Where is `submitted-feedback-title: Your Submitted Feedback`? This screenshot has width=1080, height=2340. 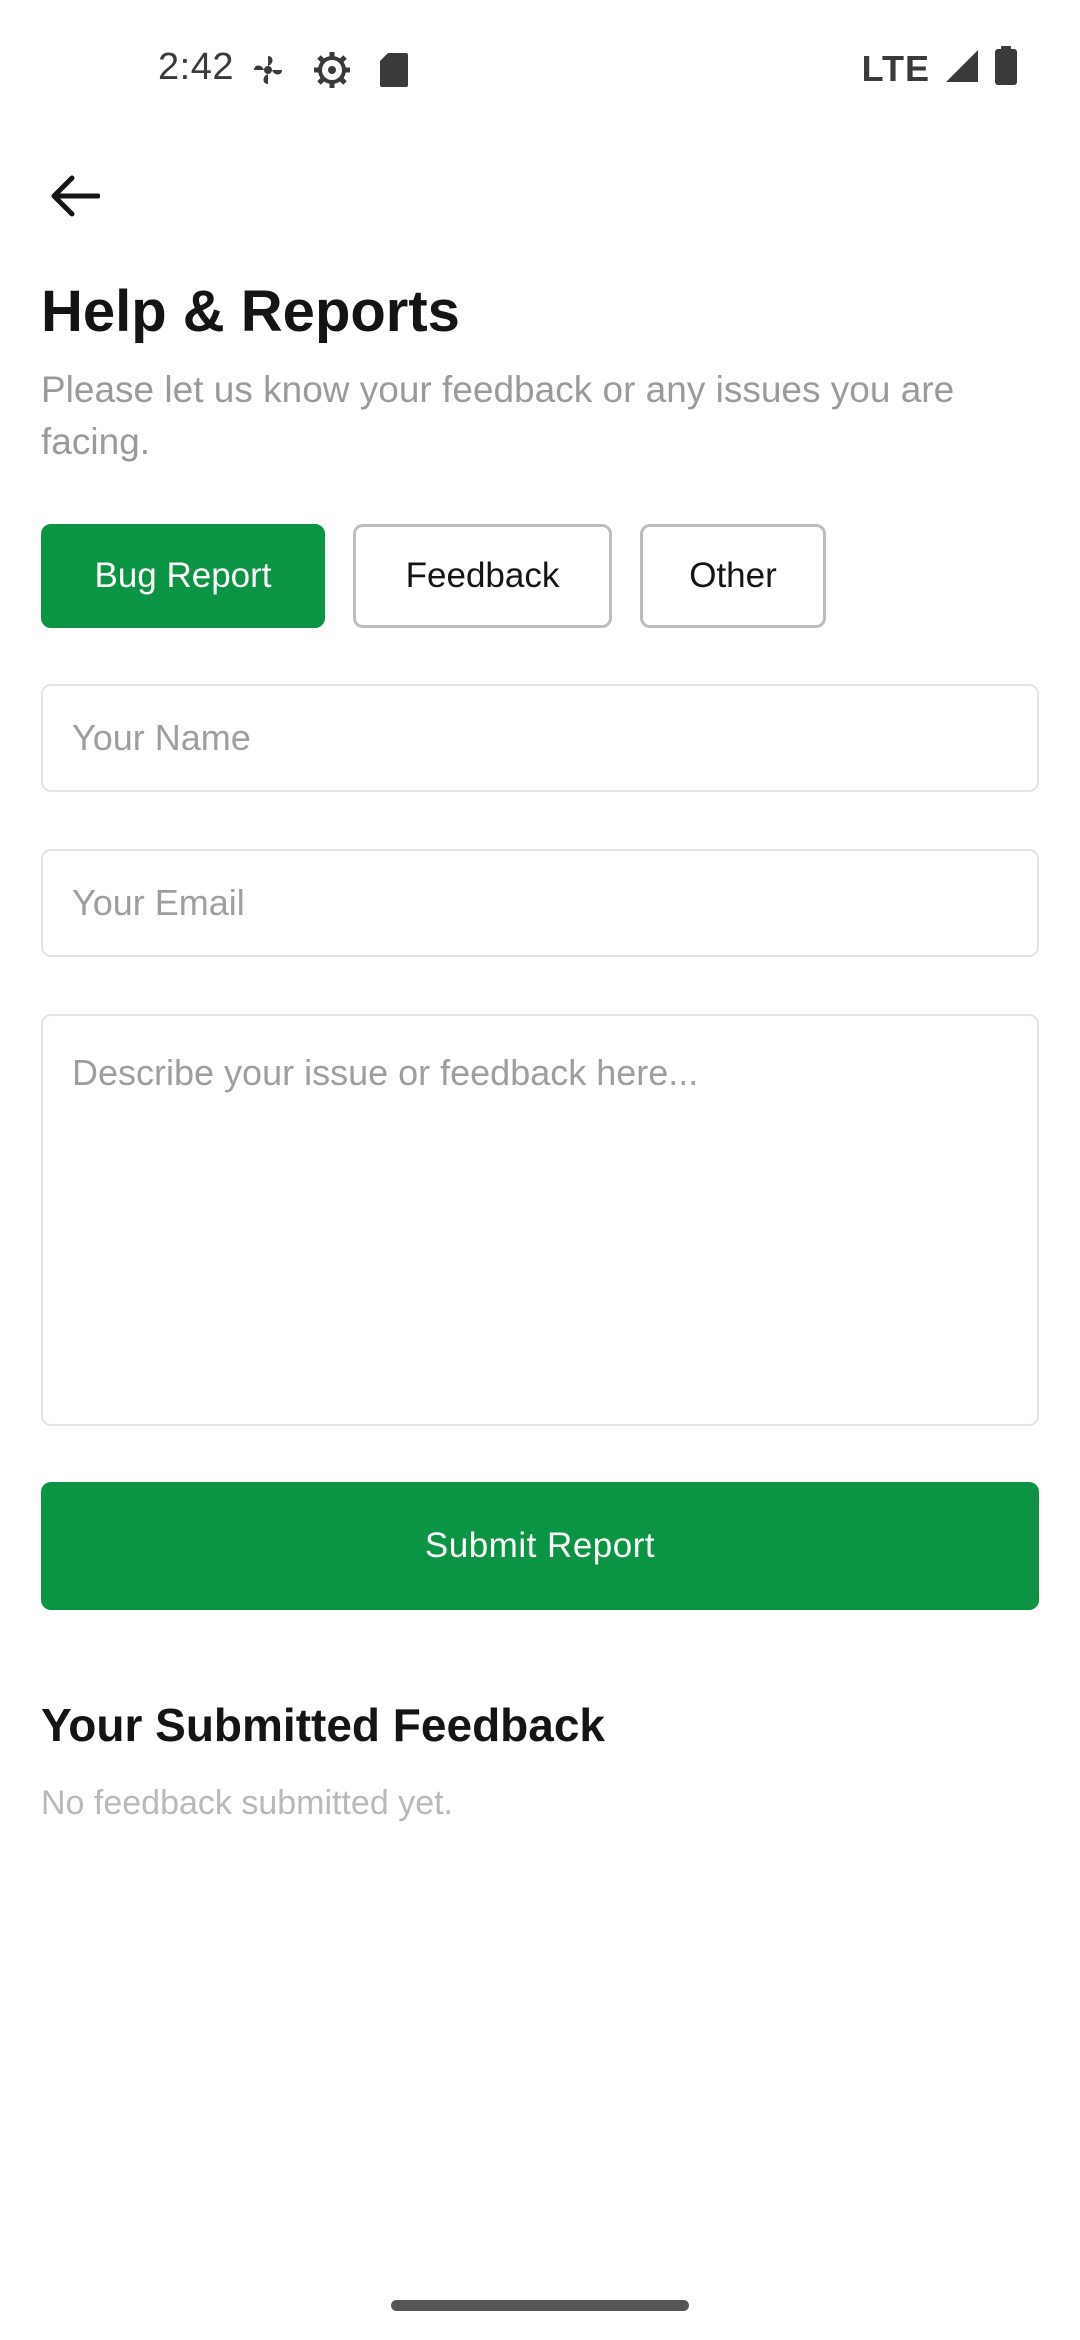 submitted-feedback-title: Your Submitted Feedback is located at coordinates (323, 1725).